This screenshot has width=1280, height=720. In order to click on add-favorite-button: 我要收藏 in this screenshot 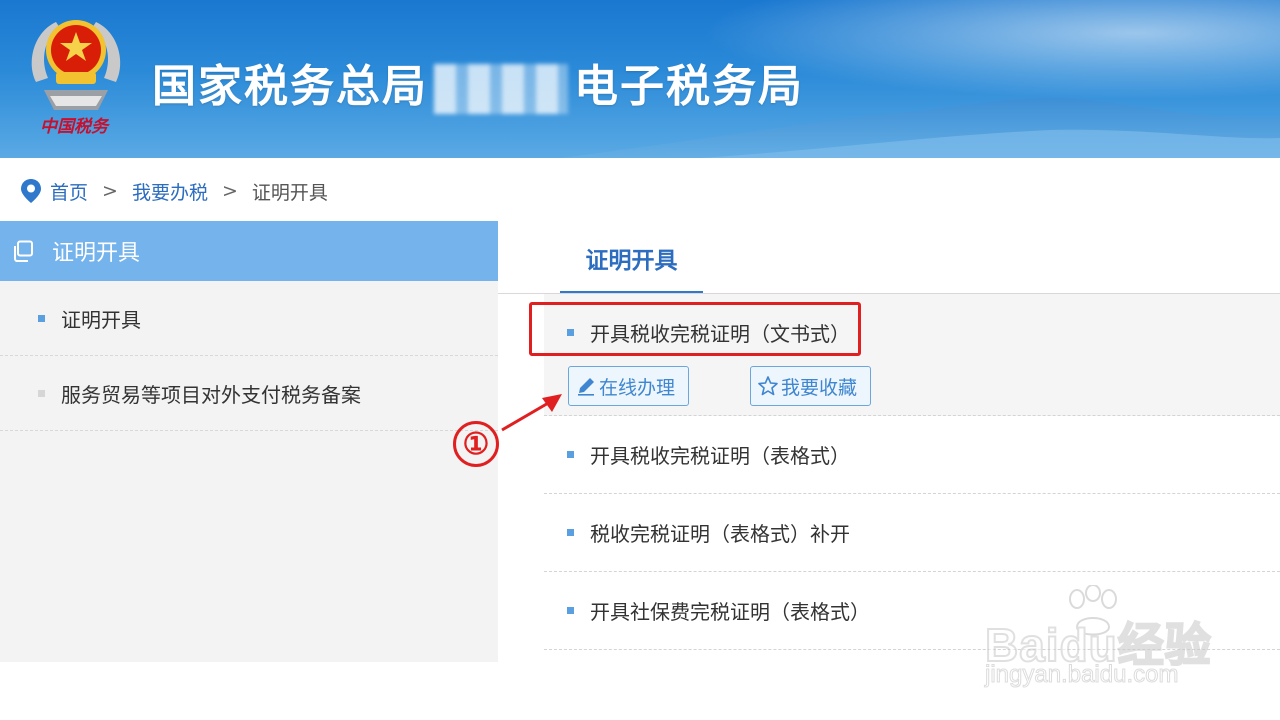, I will do `click(810, 386)`.